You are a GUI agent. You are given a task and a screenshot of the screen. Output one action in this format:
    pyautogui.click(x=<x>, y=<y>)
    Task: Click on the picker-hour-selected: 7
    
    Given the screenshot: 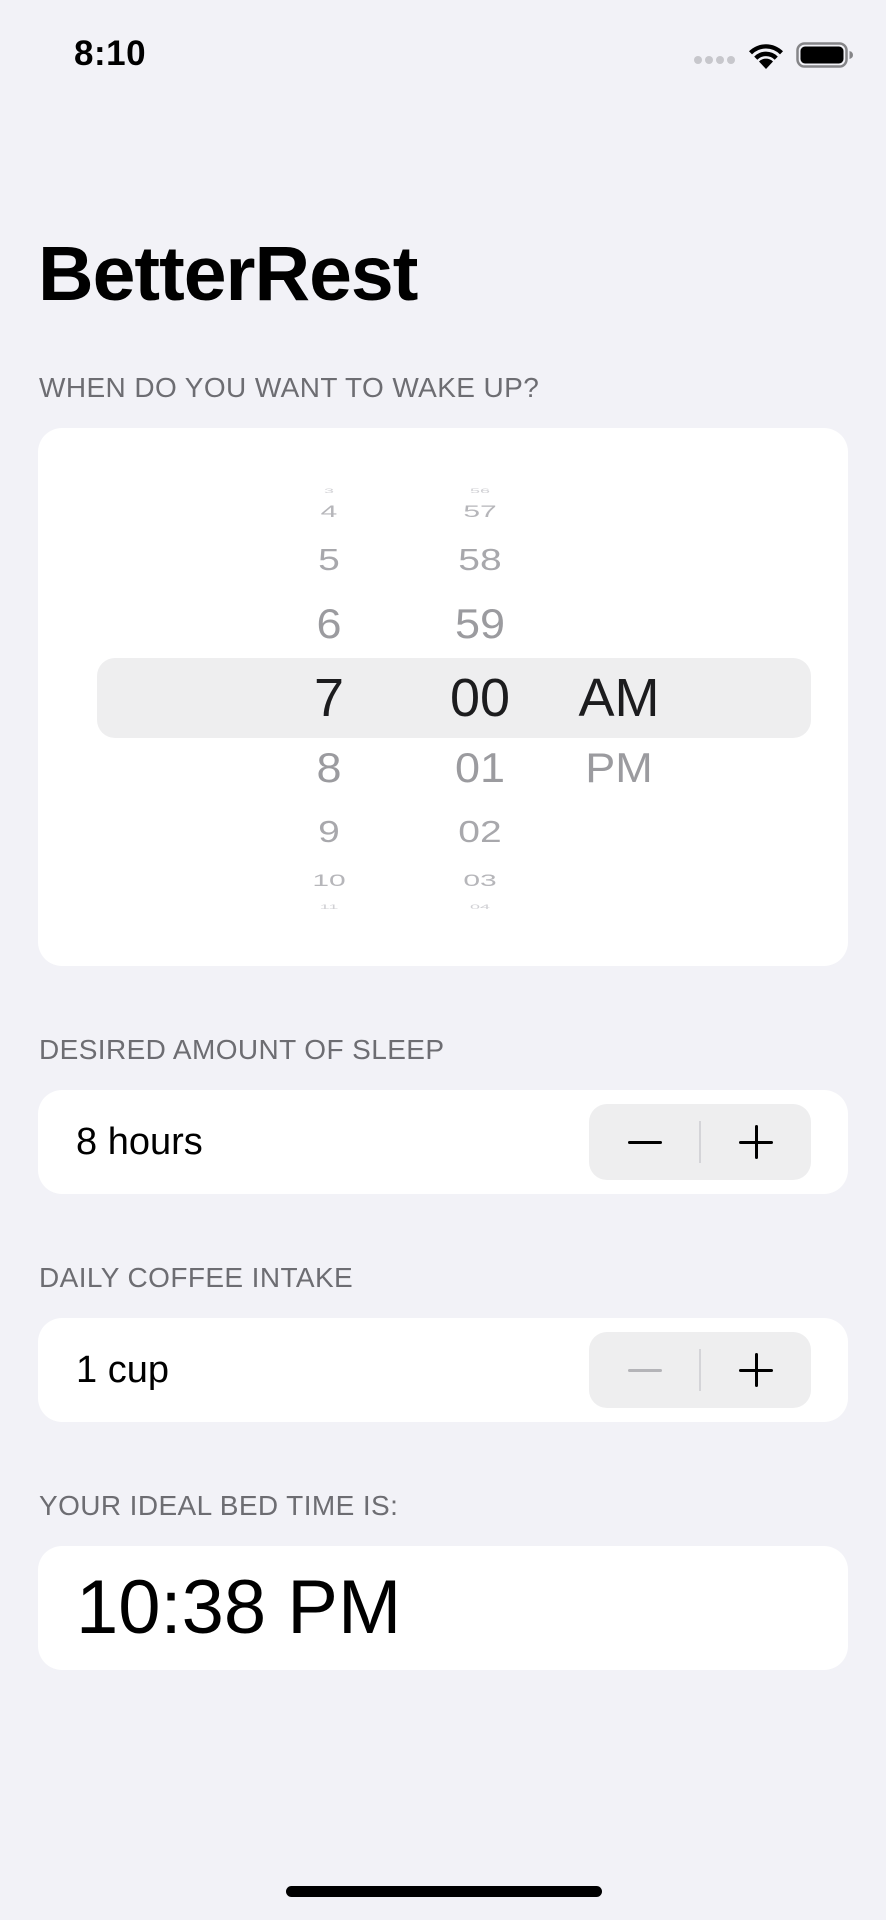 What is the action you would take?
    pyautogui.click(x=329, y=698)
    